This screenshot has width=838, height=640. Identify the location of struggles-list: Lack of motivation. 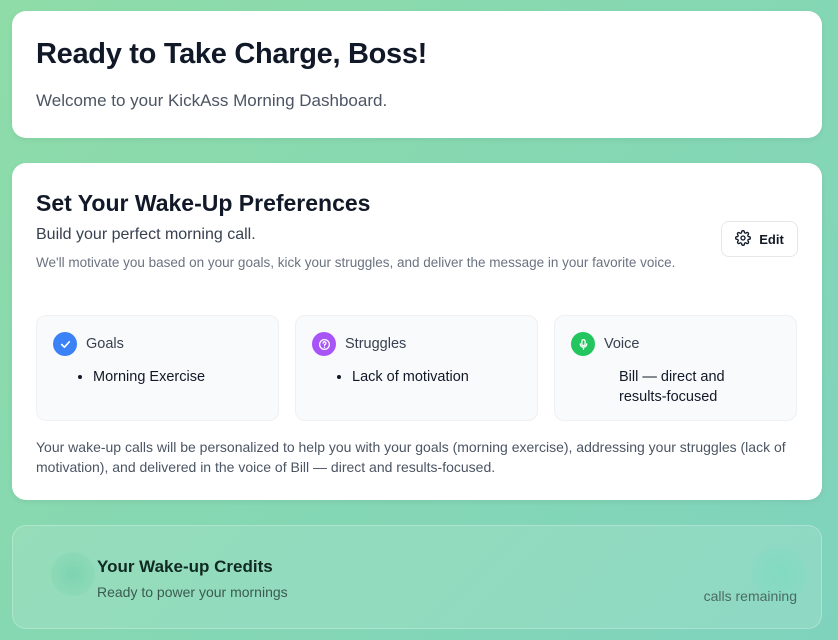
(416, 377).